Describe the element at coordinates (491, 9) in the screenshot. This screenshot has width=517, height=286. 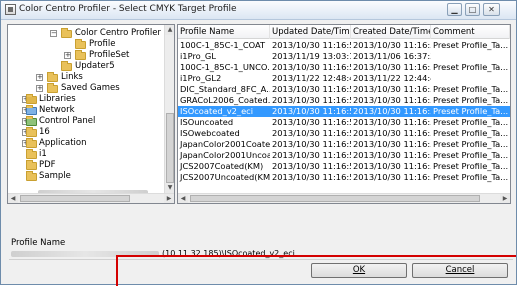
I see `close-button: ✕` at that location.